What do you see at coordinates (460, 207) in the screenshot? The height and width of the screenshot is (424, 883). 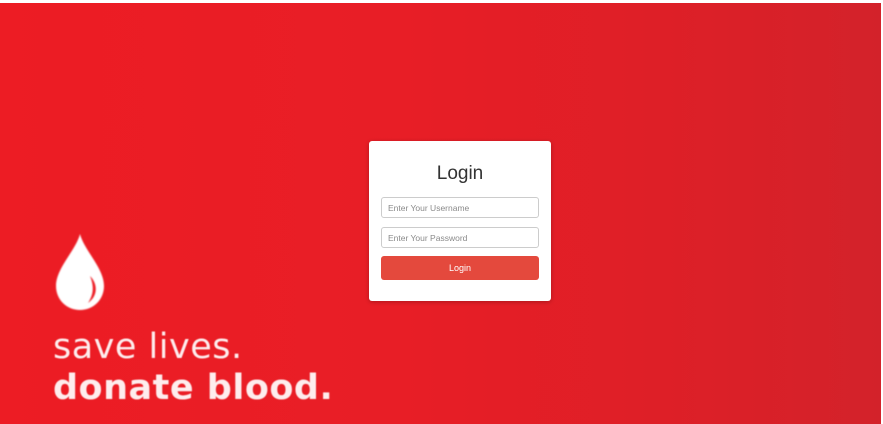 I see `username-input` at bounding box center [460, 207].